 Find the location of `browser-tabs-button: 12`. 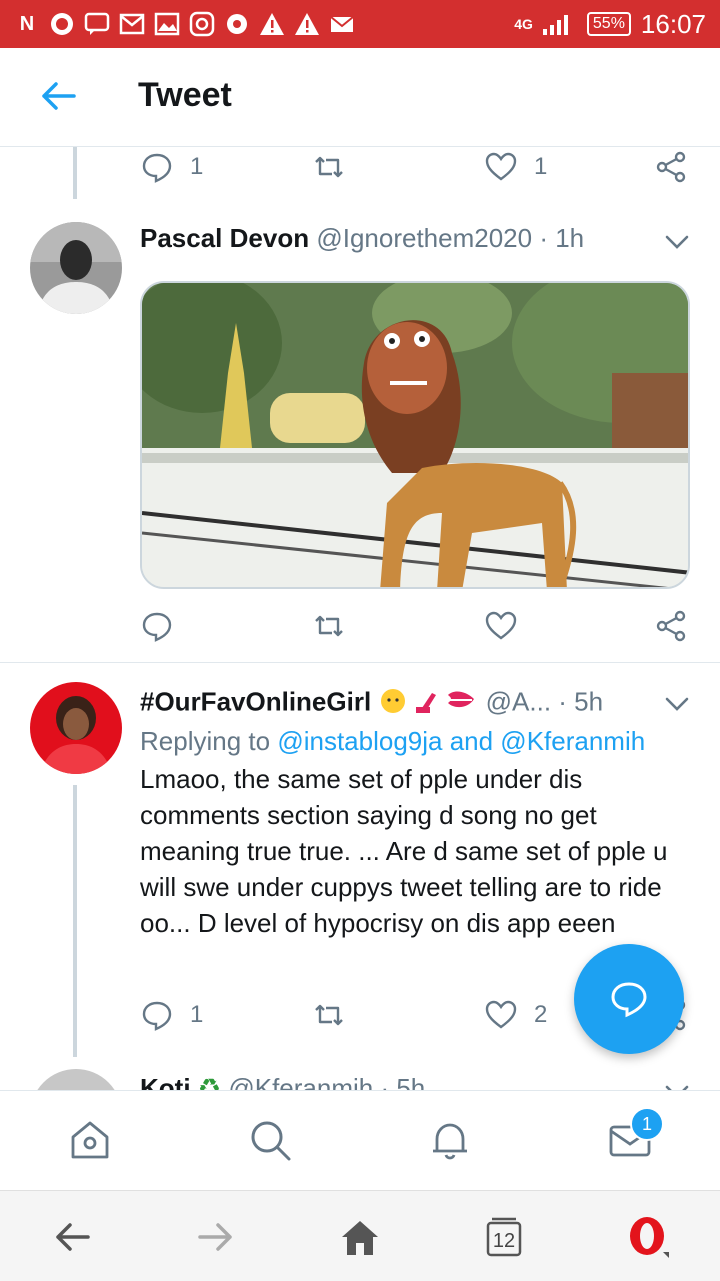

browser-tabs-button: 12 is located at coordinates (504, 1237).